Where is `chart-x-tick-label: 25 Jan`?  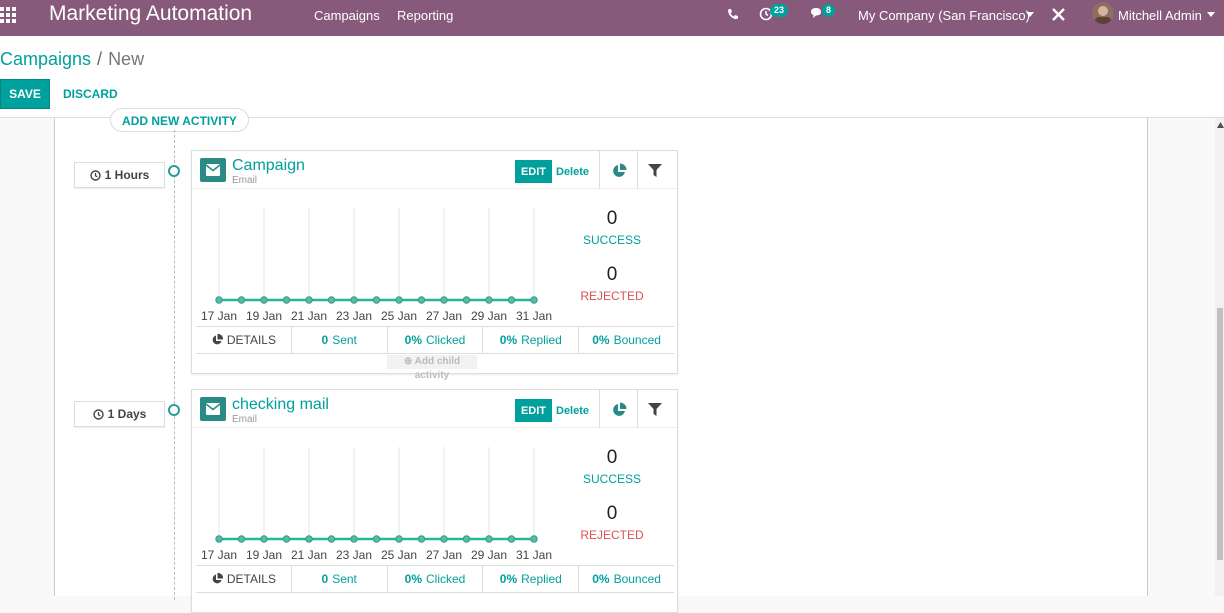
chart-x-tick-label: 25 Jan is located at coordinates (399, 555).